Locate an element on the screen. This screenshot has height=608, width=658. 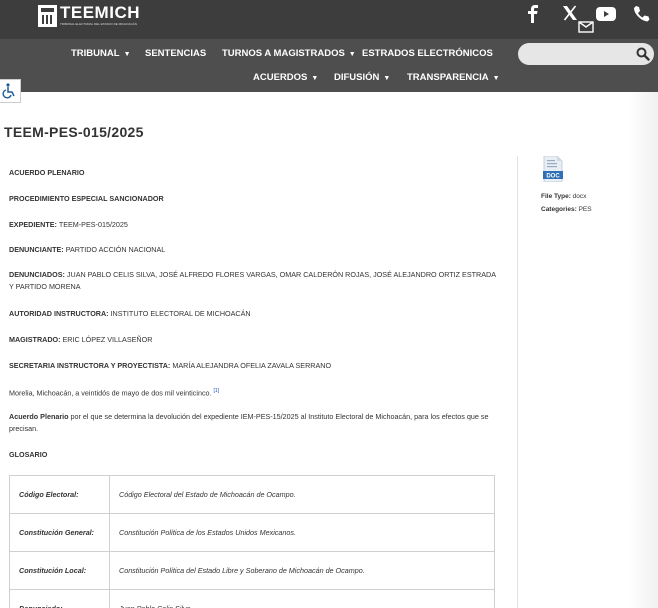
nav-item-acuerdos: ACUERDOS ▼ is located at coordinates (285, 77).